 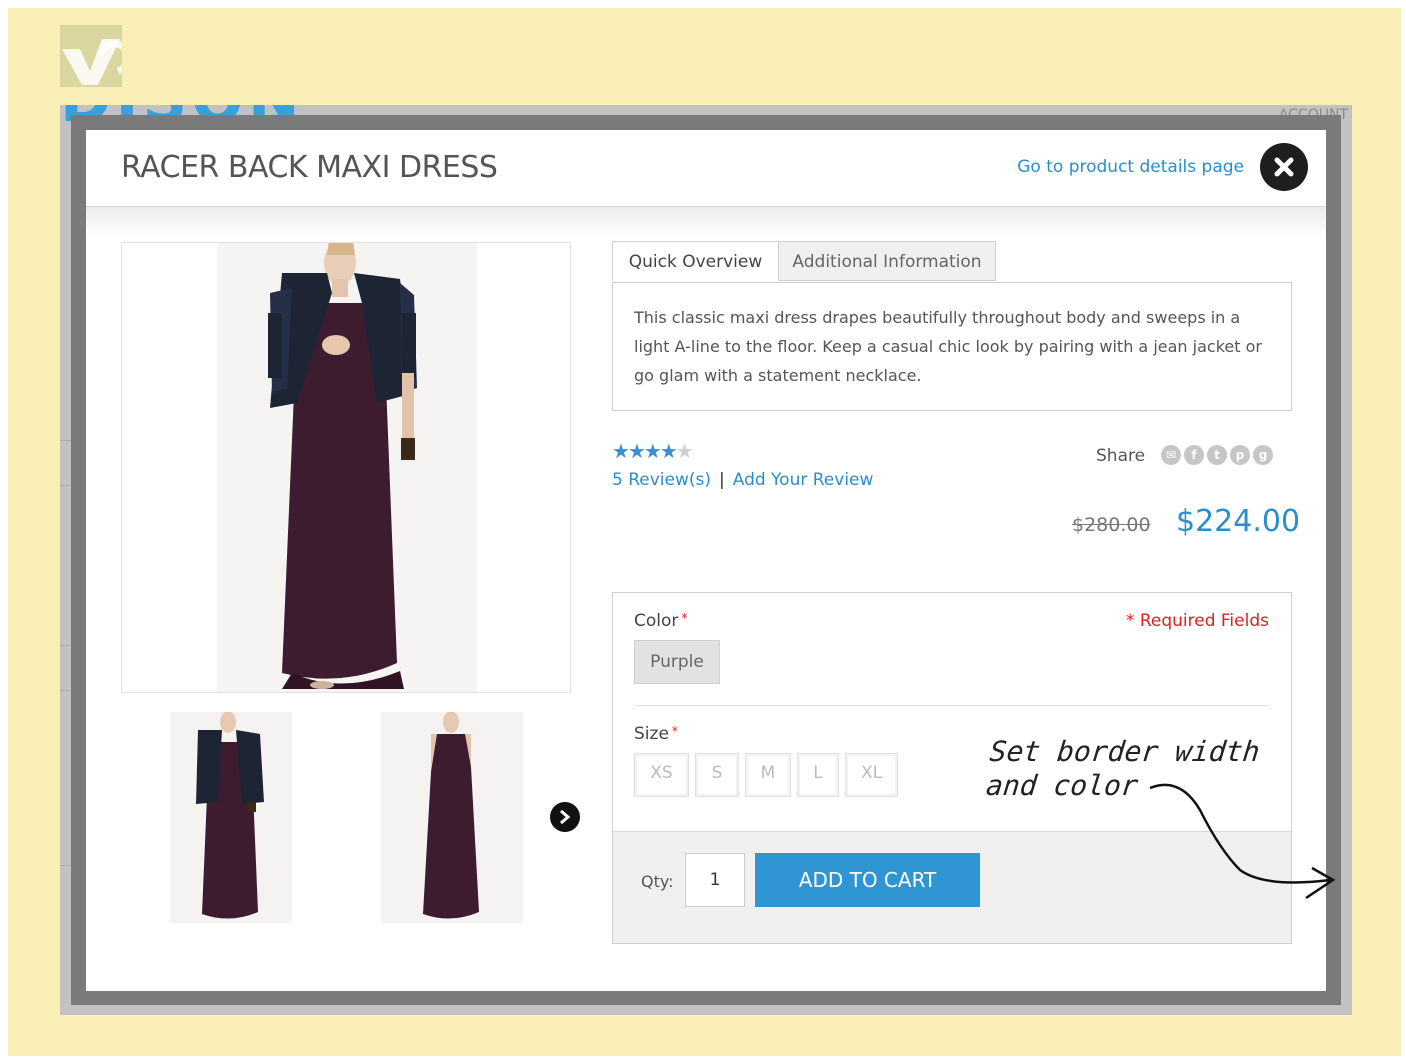 I want to click on size-label: Size *, so click(x=656, y=734).